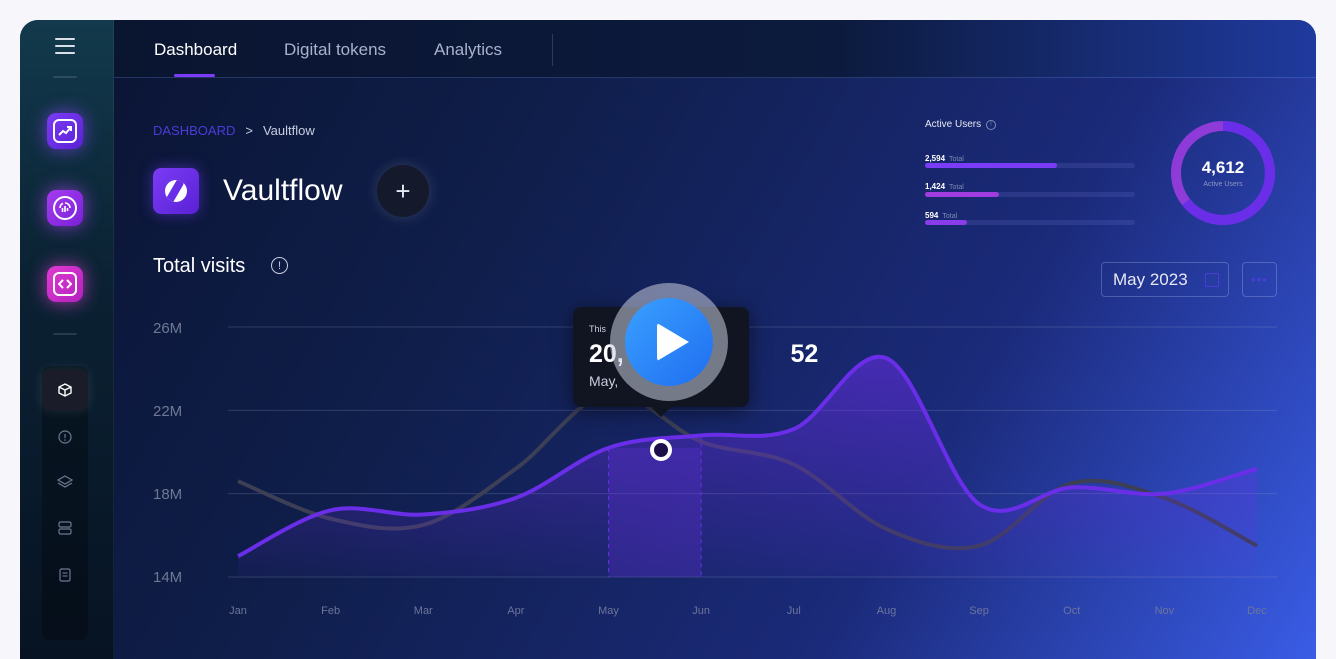 The image size is (1336, 659). What do you see at coordinates (608, 611) in the screenshot?
I see `x-tick-label: May` at bounding box center [608, 611].